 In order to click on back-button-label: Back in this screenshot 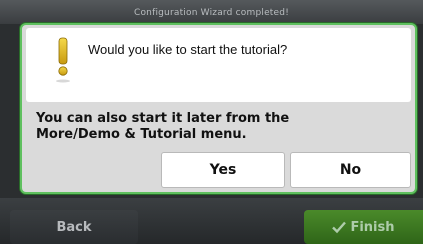, I will do `click(74, 227)`.